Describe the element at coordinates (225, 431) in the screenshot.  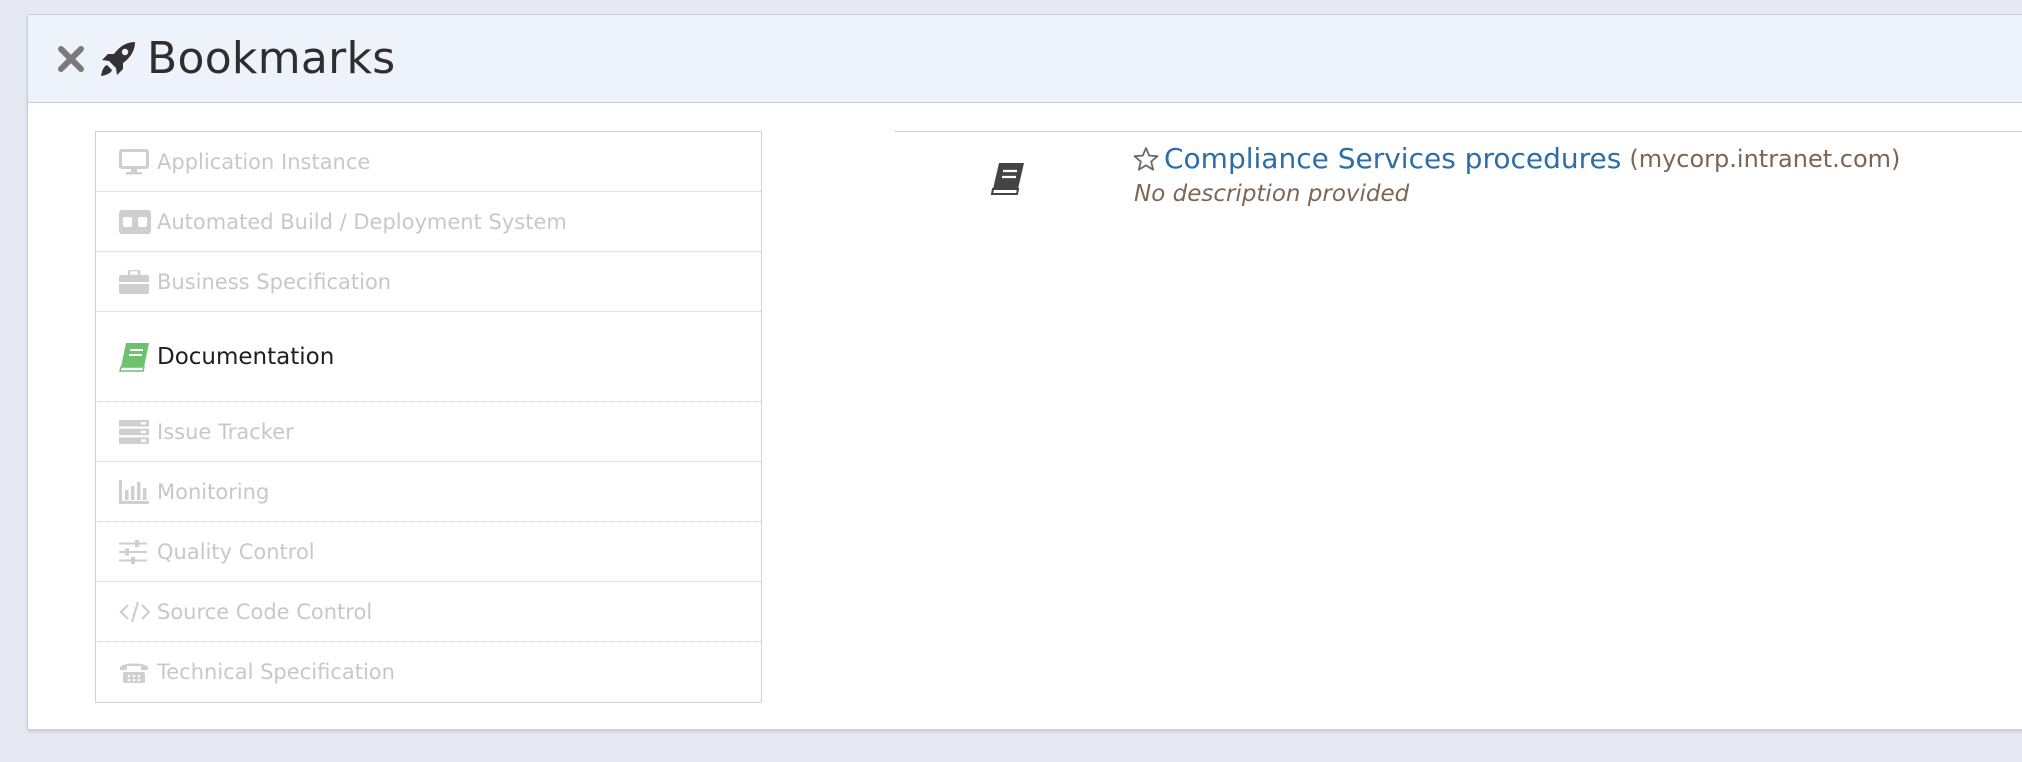
I see `category-label: Issue Tracker` at that location.